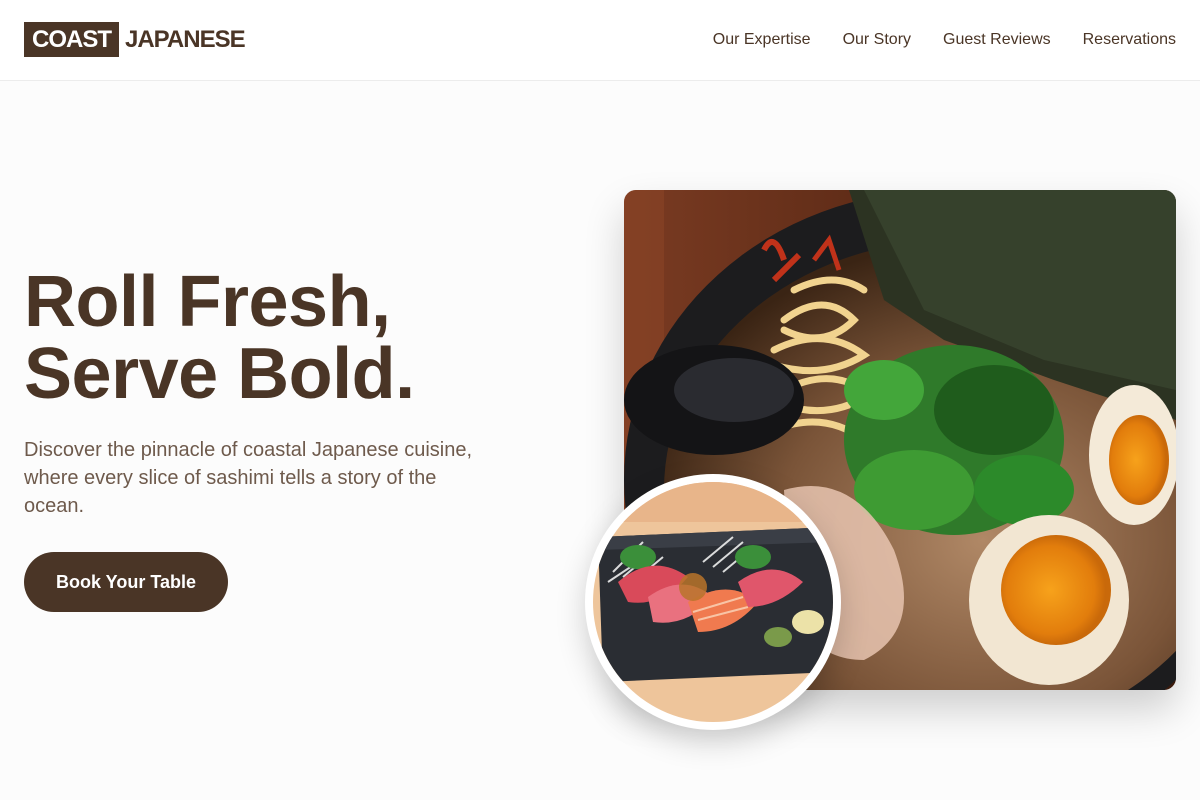  Describe the element at coordinates (207, 302) in the screenshot. I see `hero-title-line-1: Roll Fresh,` at that location.